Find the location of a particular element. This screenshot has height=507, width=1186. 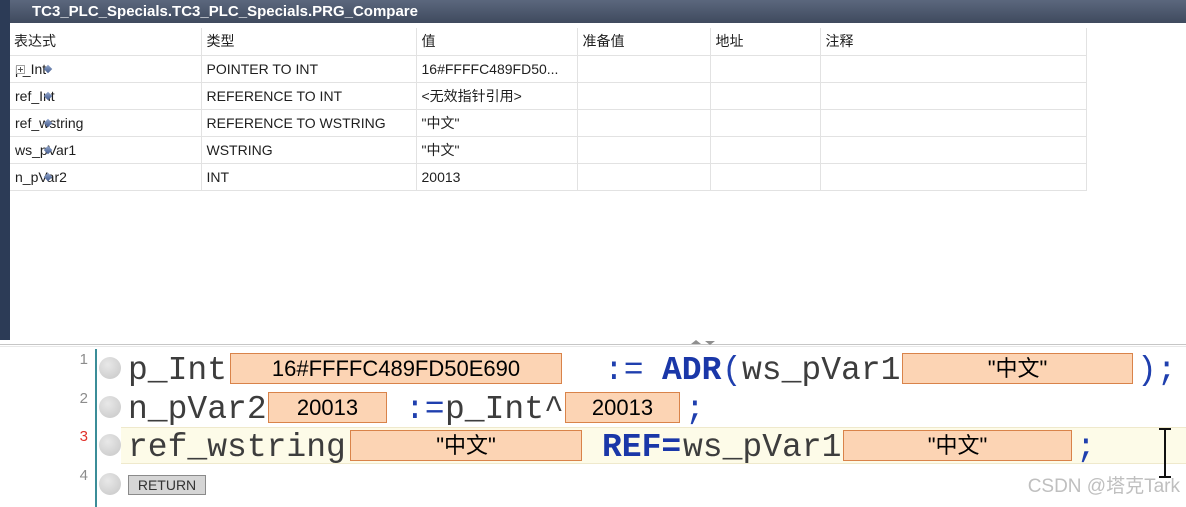

column-header-value: 值 is located at coordinates (496, 42).